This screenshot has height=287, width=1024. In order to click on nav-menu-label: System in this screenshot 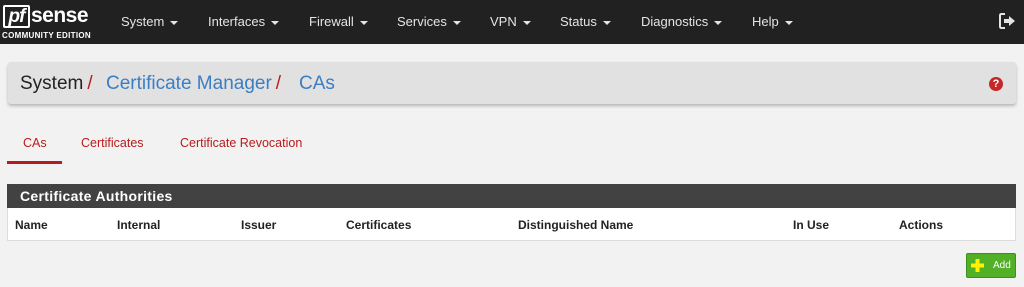, I will do `click(143, 21)`.